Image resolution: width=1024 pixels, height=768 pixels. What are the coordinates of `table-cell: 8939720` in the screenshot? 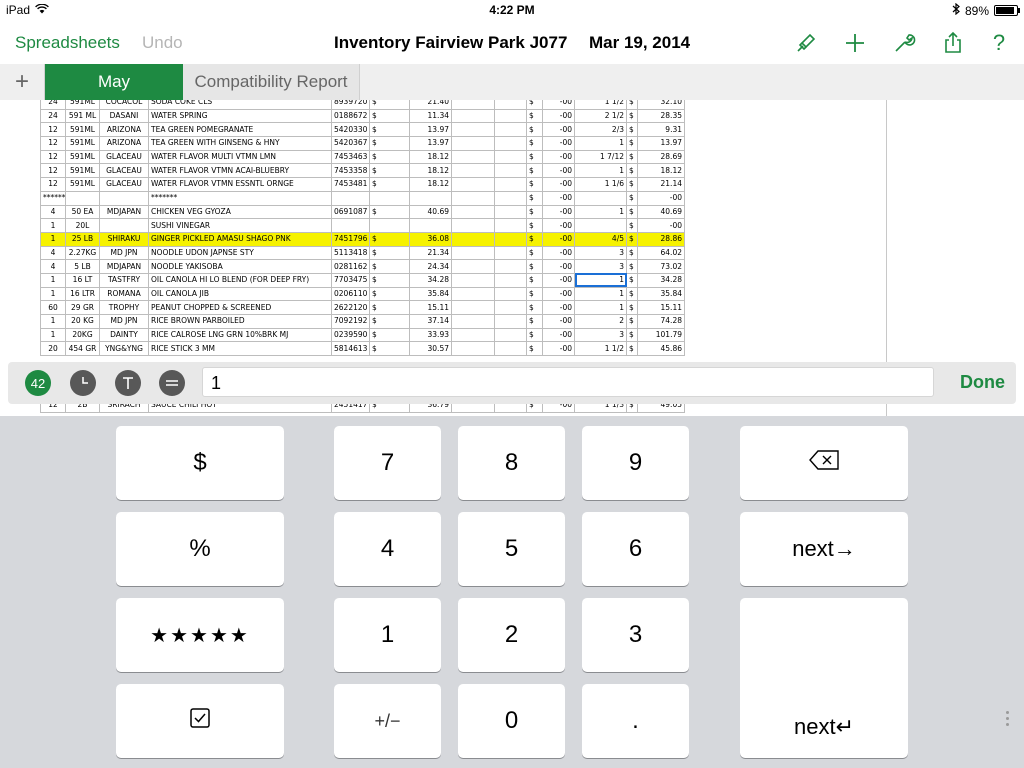 It's located at (350, 105).